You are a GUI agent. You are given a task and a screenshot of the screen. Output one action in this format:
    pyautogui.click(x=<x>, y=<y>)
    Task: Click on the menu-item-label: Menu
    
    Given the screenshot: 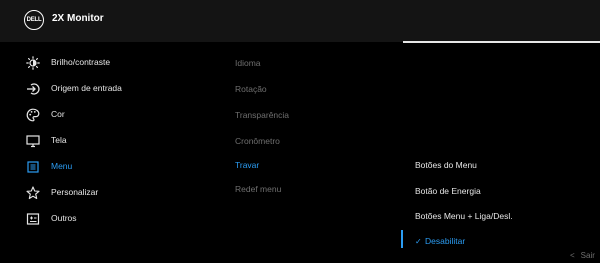 What is the action you would take?
    pyautogui.click(x=62, y=166)
    